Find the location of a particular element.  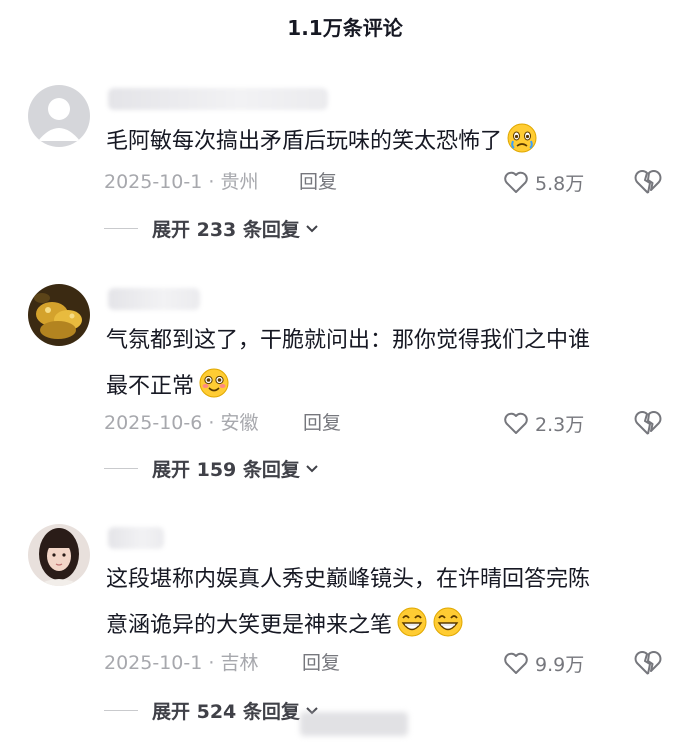

expand-replies-button: 展开 233 条回复 is located at coordinates (212, 228).